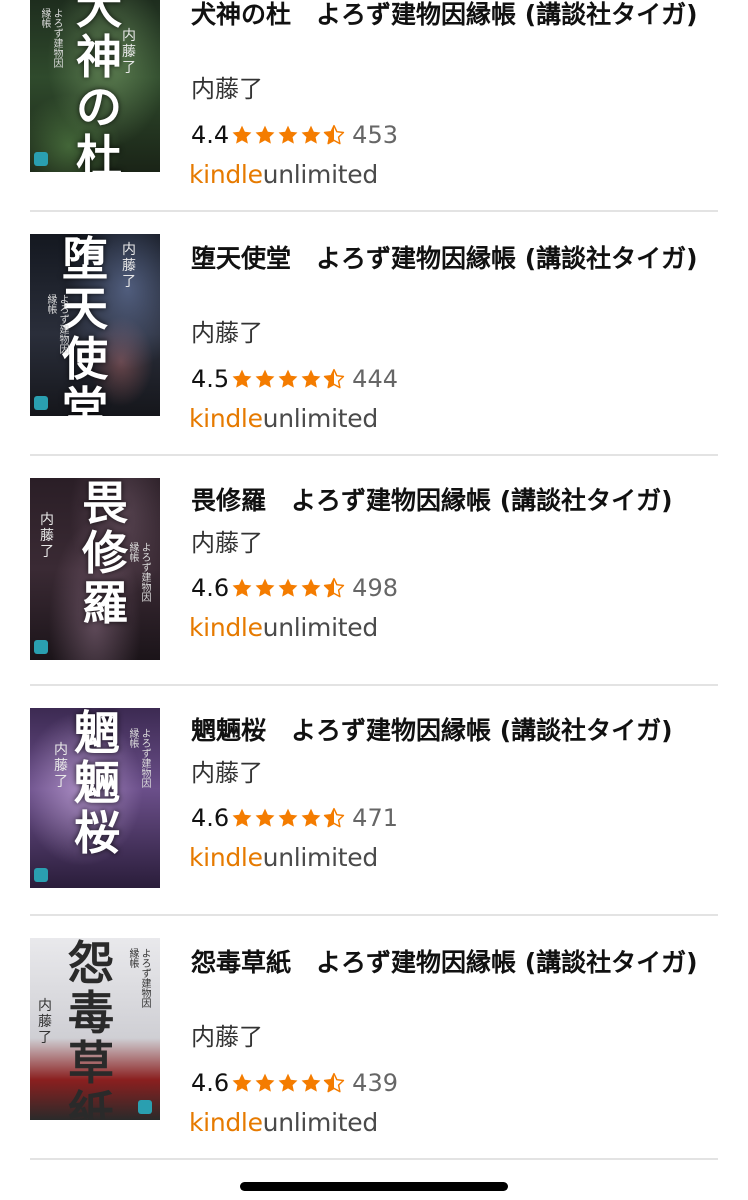 This screenshot has width=748, height=1200. What do you see at coordinates (374, 1159) in the screenshot?
I see `divider` at bounding box center [374, 1159].